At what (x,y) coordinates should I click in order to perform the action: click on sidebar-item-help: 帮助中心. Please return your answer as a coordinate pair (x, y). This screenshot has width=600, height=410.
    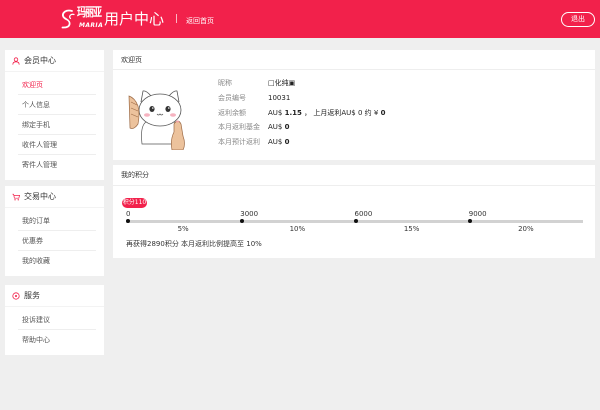
    Looking at the image, I should click on (57, 340).